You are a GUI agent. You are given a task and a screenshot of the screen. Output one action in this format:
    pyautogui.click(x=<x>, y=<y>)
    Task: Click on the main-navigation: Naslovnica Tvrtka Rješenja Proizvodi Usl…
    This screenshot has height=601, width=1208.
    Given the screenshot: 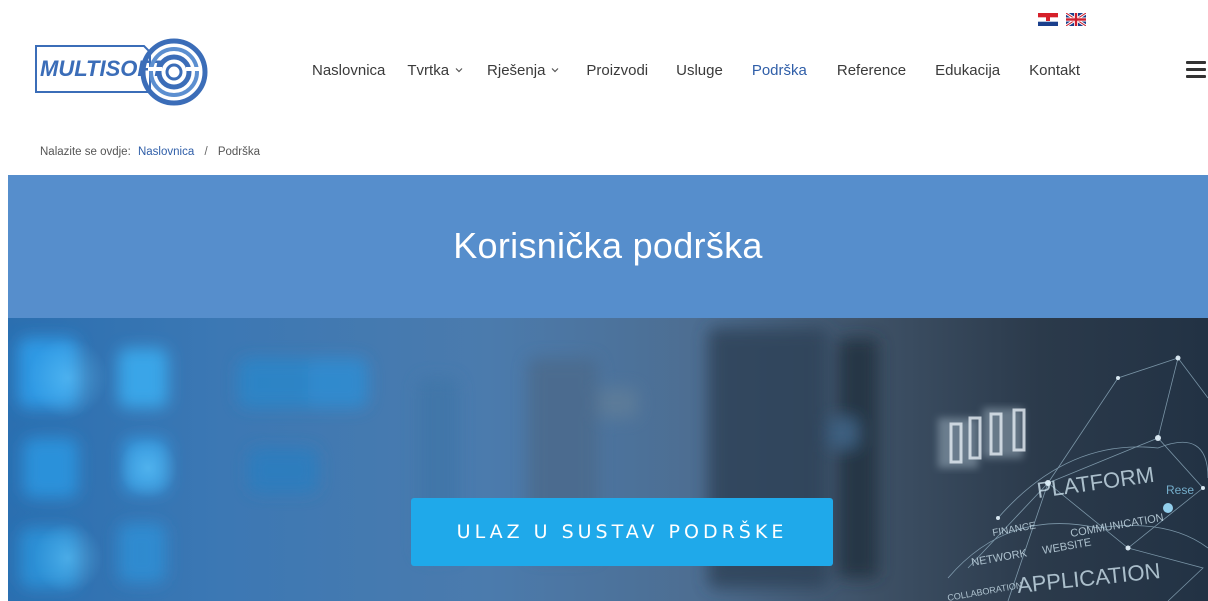 What is the action you would take?
    pyautogui.click(x=696, y=70)
    